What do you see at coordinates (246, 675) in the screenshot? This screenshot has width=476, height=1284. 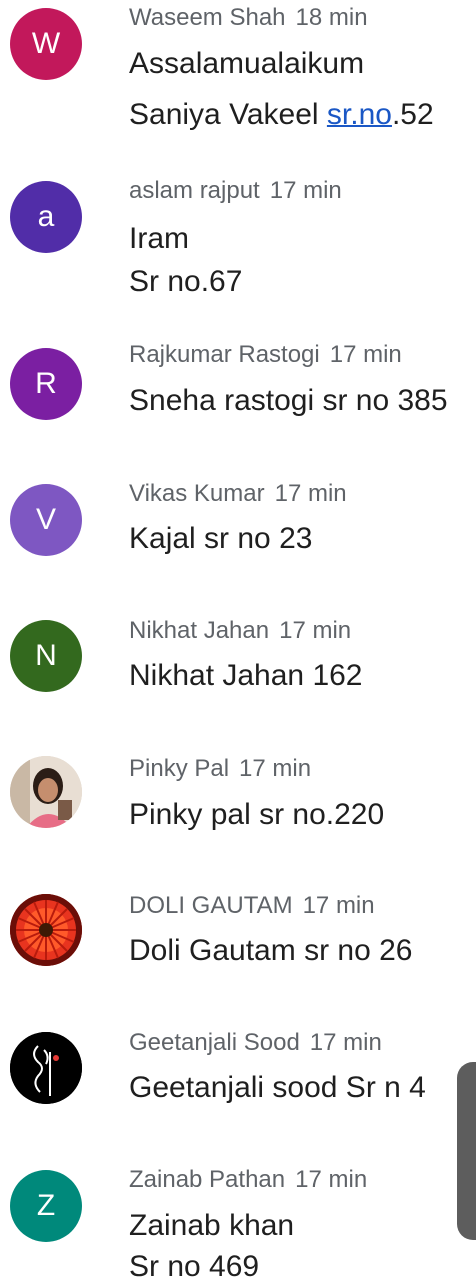 I see `comment-text: Nikhat Jahan 162` at bounding box center [246, 675].